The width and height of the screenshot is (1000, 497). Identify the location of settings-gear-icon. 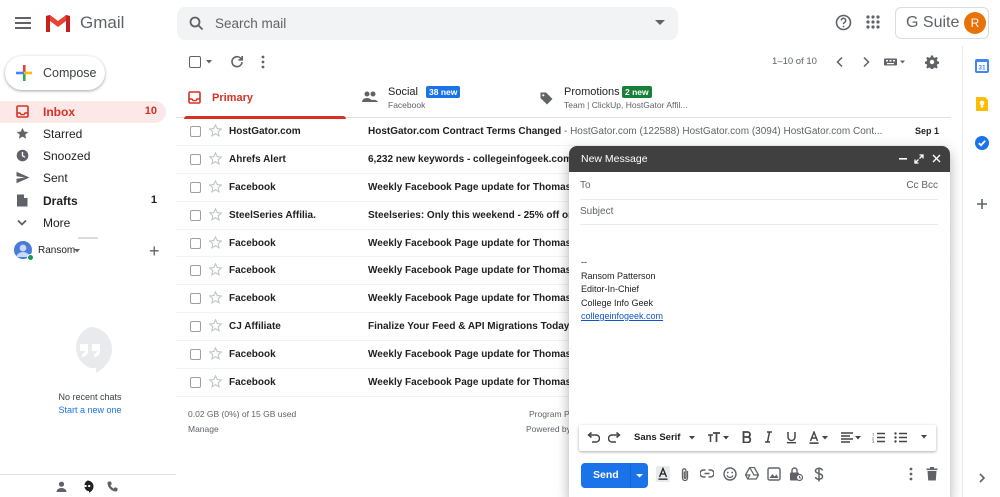
(932, 62).